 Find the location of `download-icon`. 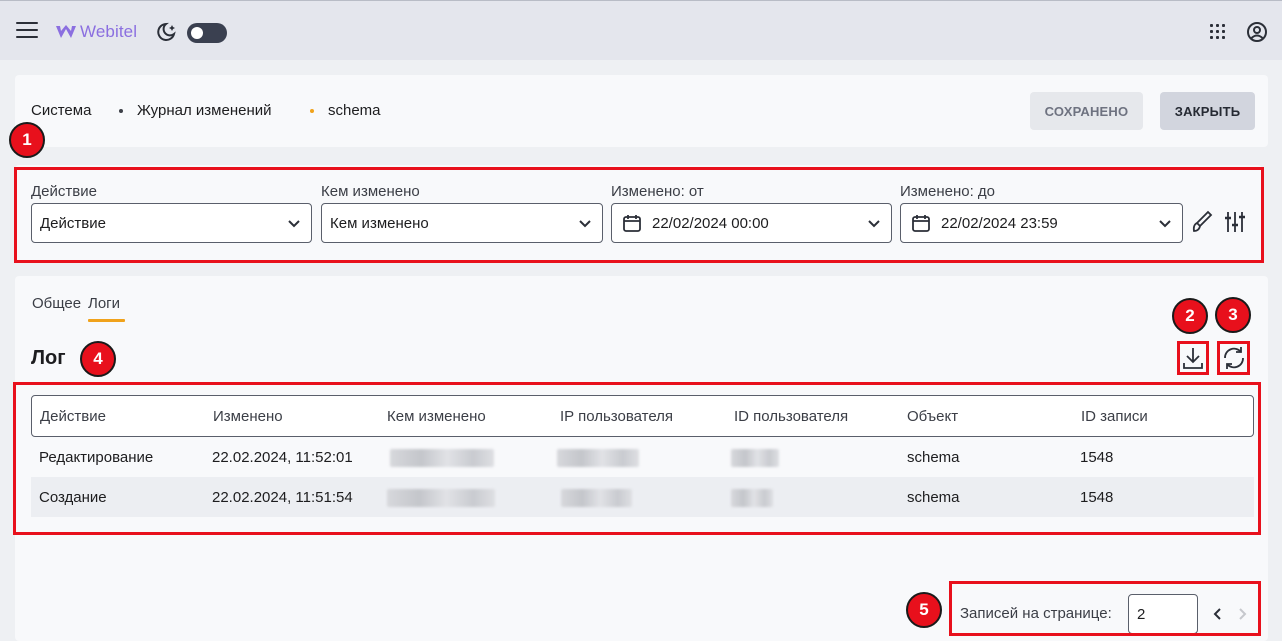

download-icon is located at coordinates (1193, 358).